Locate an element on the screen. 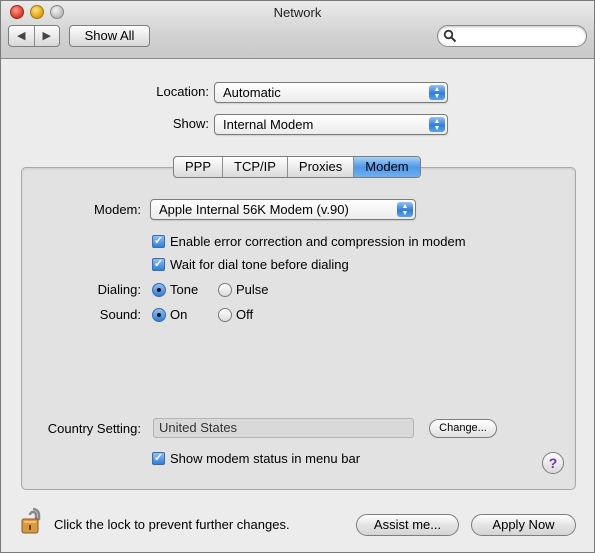 This screenshot has height=553, width=595. dialing-tone-label: Tone is located at coordinates (184, 289).